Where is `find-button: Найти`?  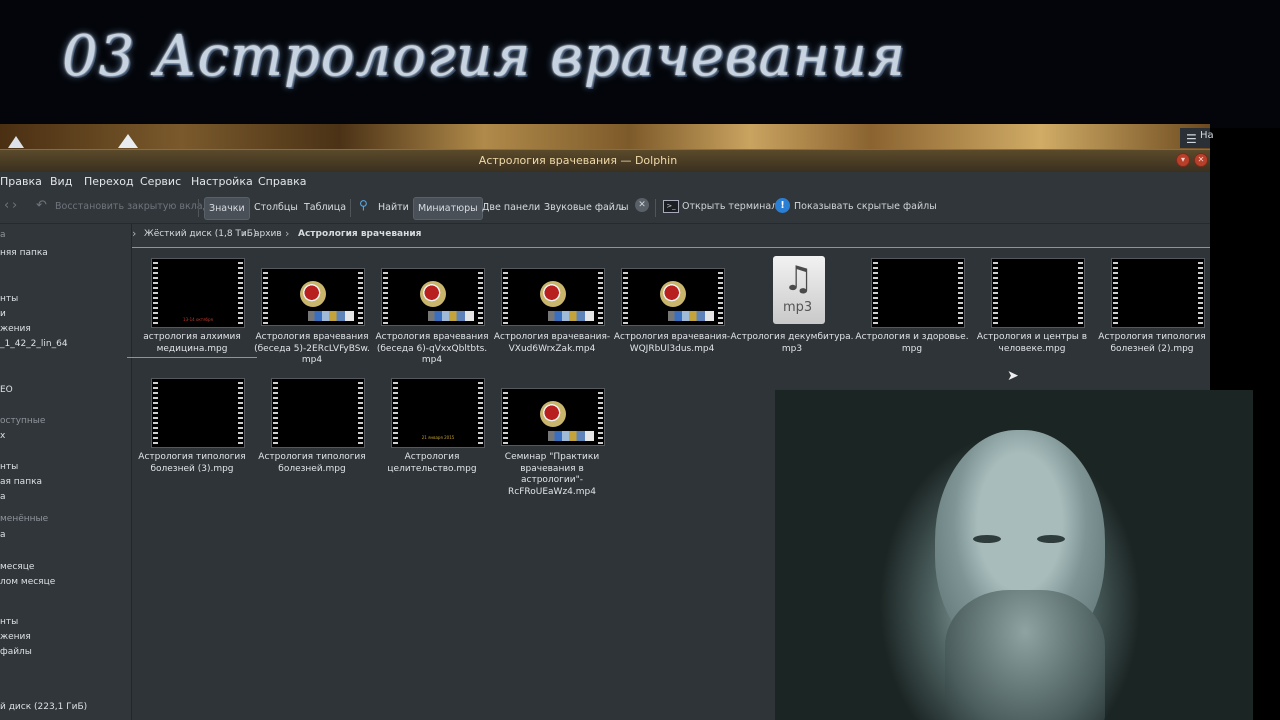 find-button: Найти is located at coordinates (393, 207).